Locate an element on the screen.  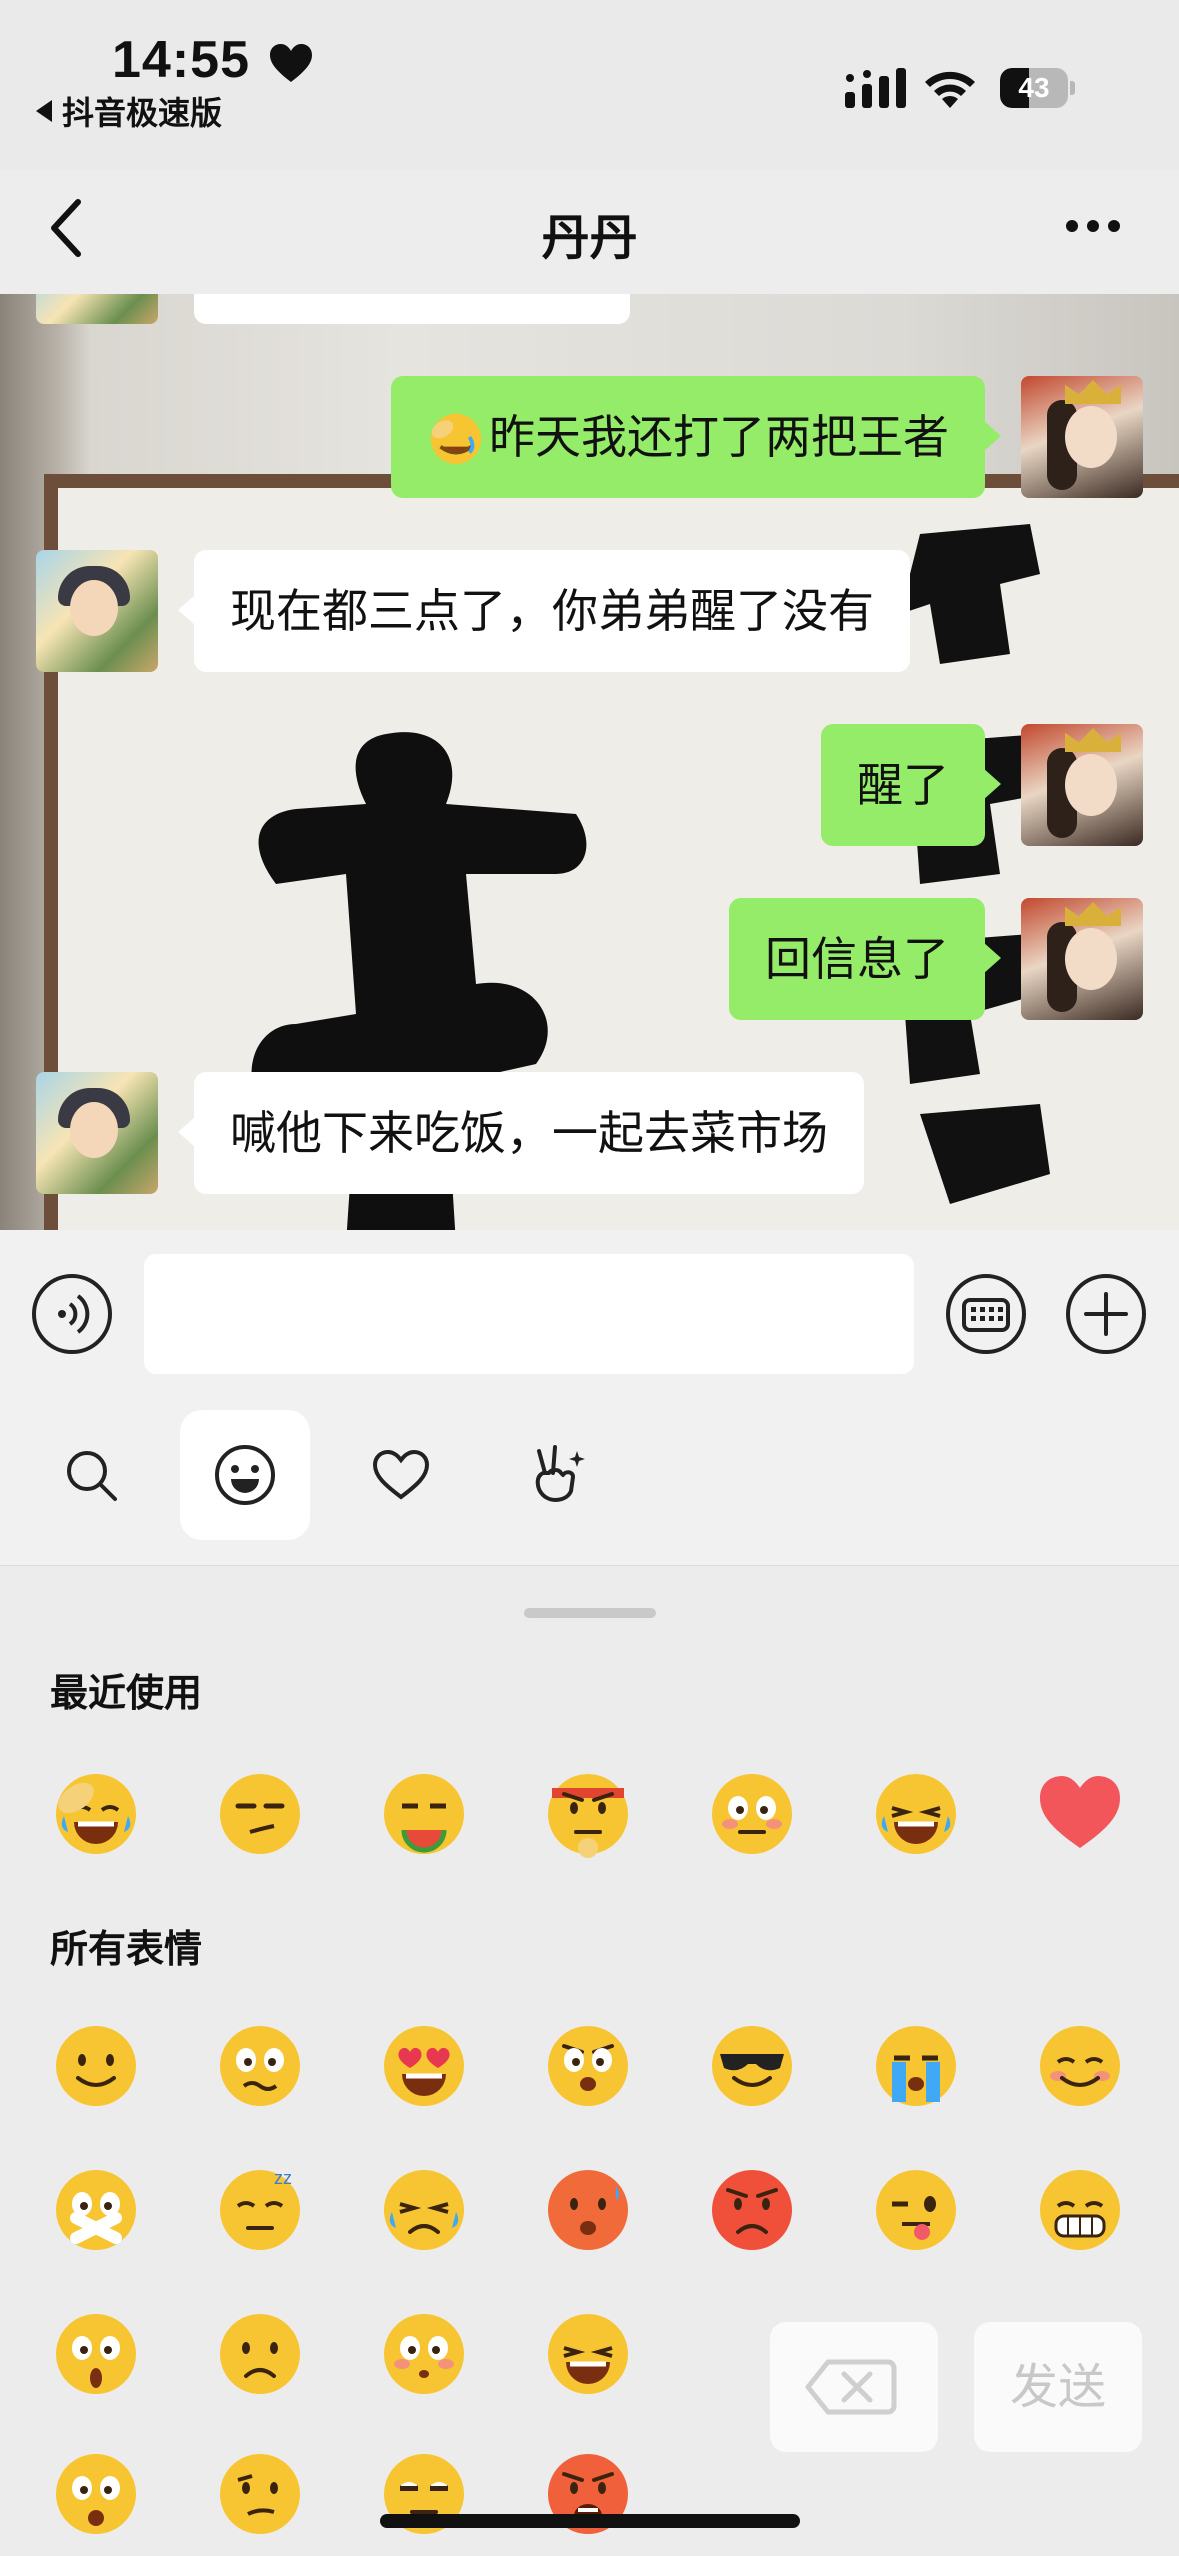
message-text: 醒了 is located at coordinates (903, 785).